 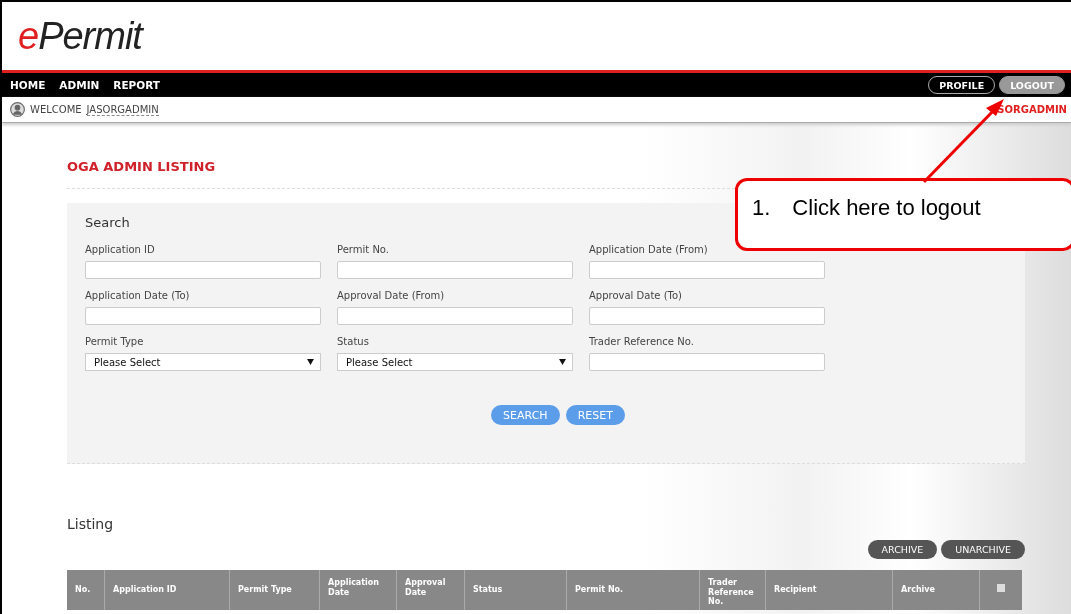 What do you see at coordinates (649, 249) in the screenshot?
I see `field-label: Application Date (From)` at bounding box center [649, 249].